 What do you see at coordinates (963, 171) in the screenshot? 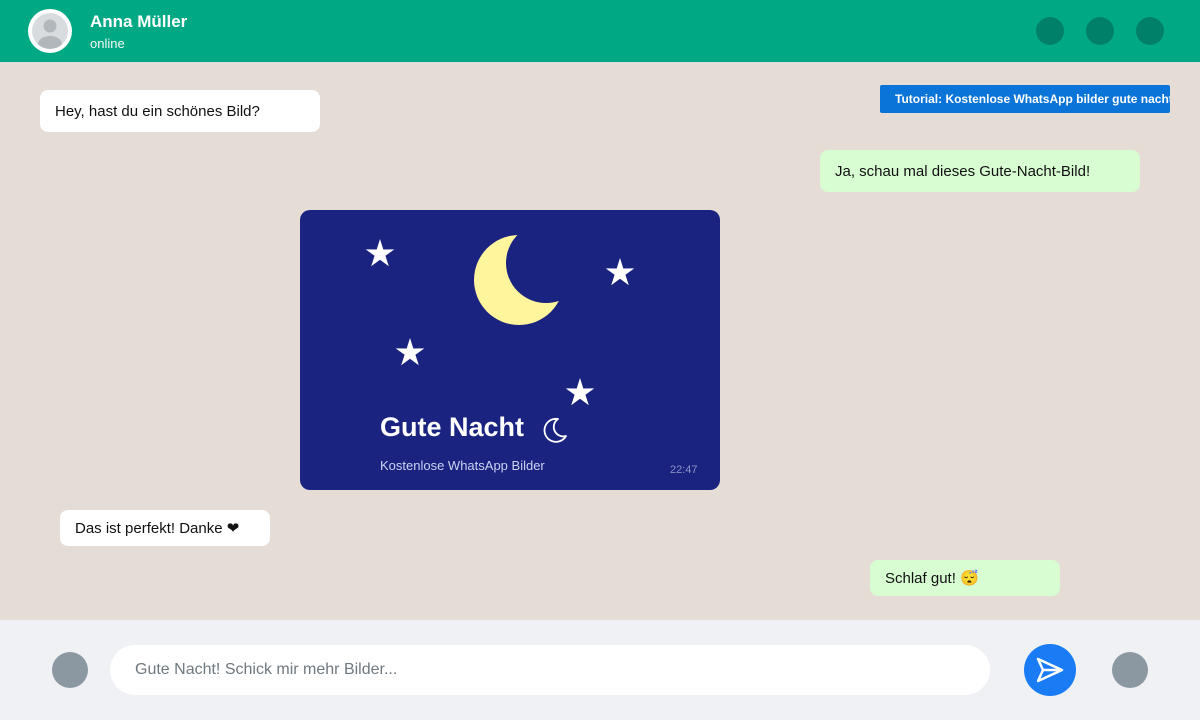
I see `message-text: Ja, schau mal dieses Gute-Nacht-Bild!` at bounding box center [963, 171].